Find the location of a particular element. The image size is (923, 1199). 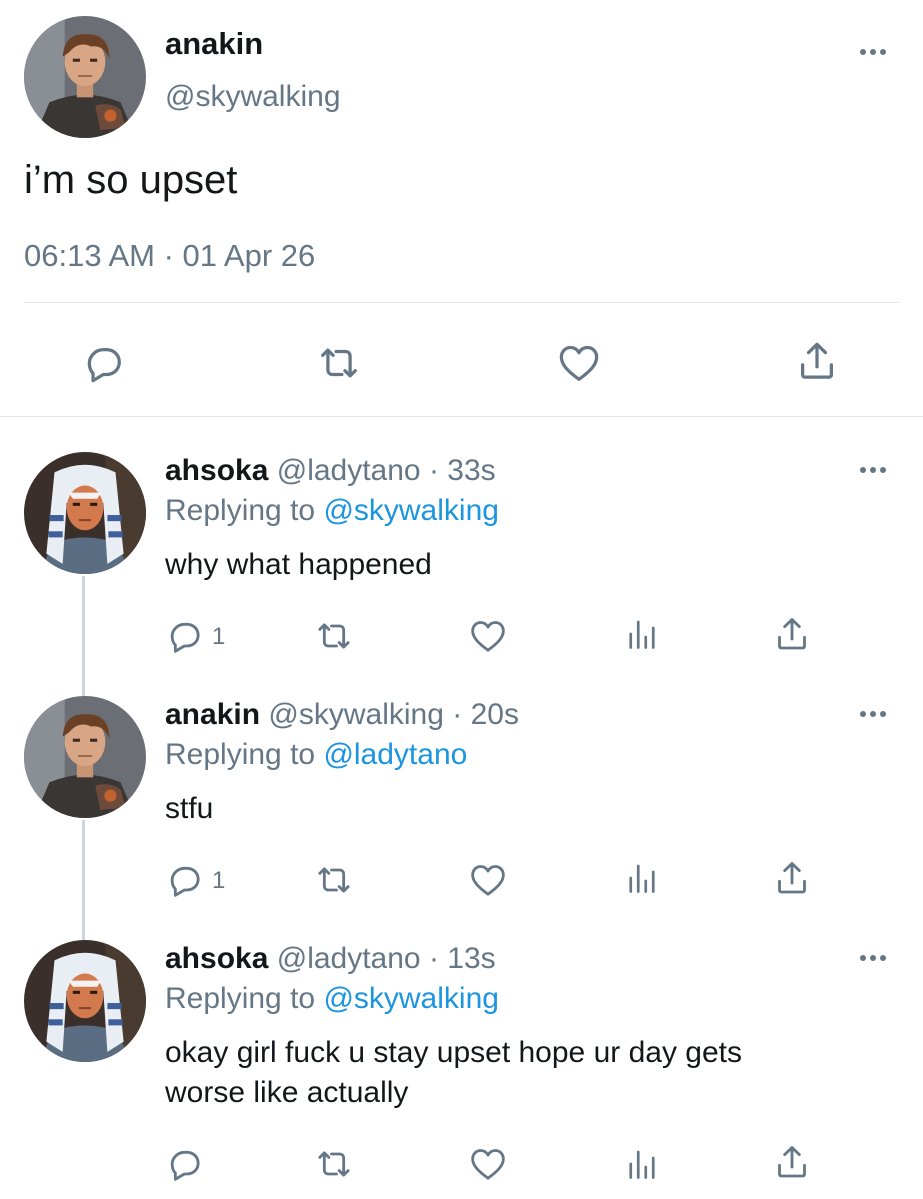

reply-header: anakin @skywalking · 20s is located at coordinates (342, 715).